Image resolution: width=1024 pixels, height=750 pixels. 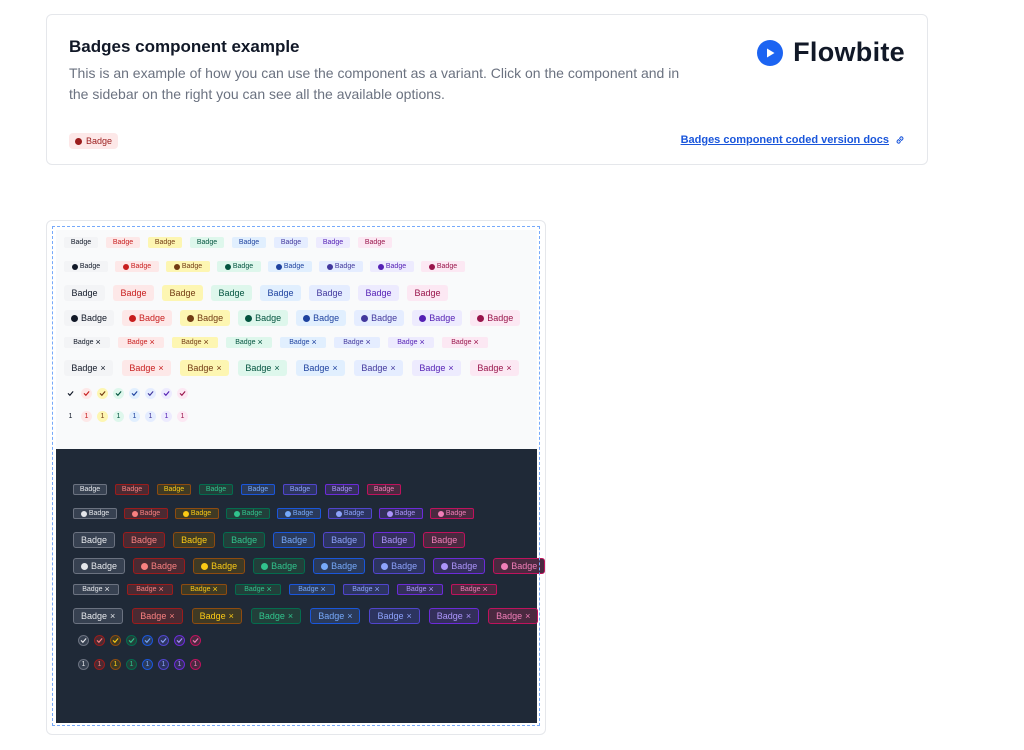 What do you see at coordinates (900, 140) in the screenshot?
I see `link-icon` at bounding box center [900, 140].